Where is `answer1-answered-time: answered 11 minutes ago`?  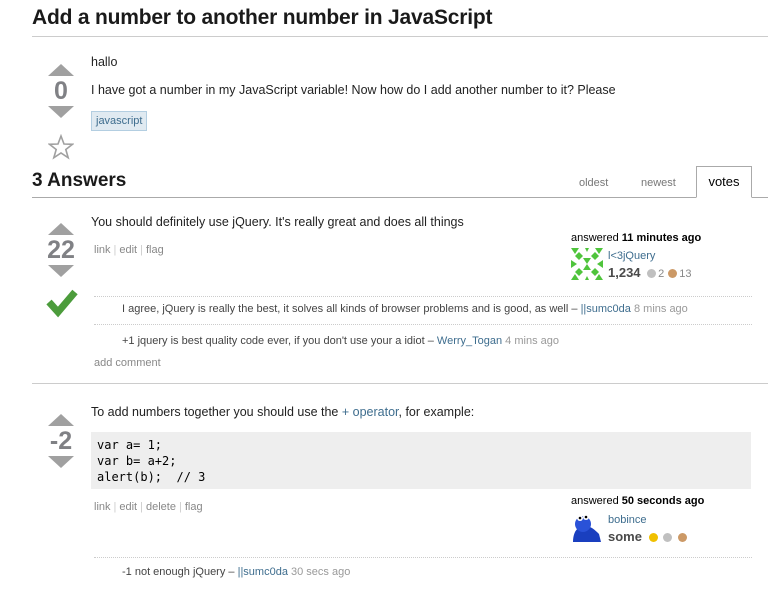 answer1-answered-time: answered 11 minutes ago is located at coordinates (636, 238).